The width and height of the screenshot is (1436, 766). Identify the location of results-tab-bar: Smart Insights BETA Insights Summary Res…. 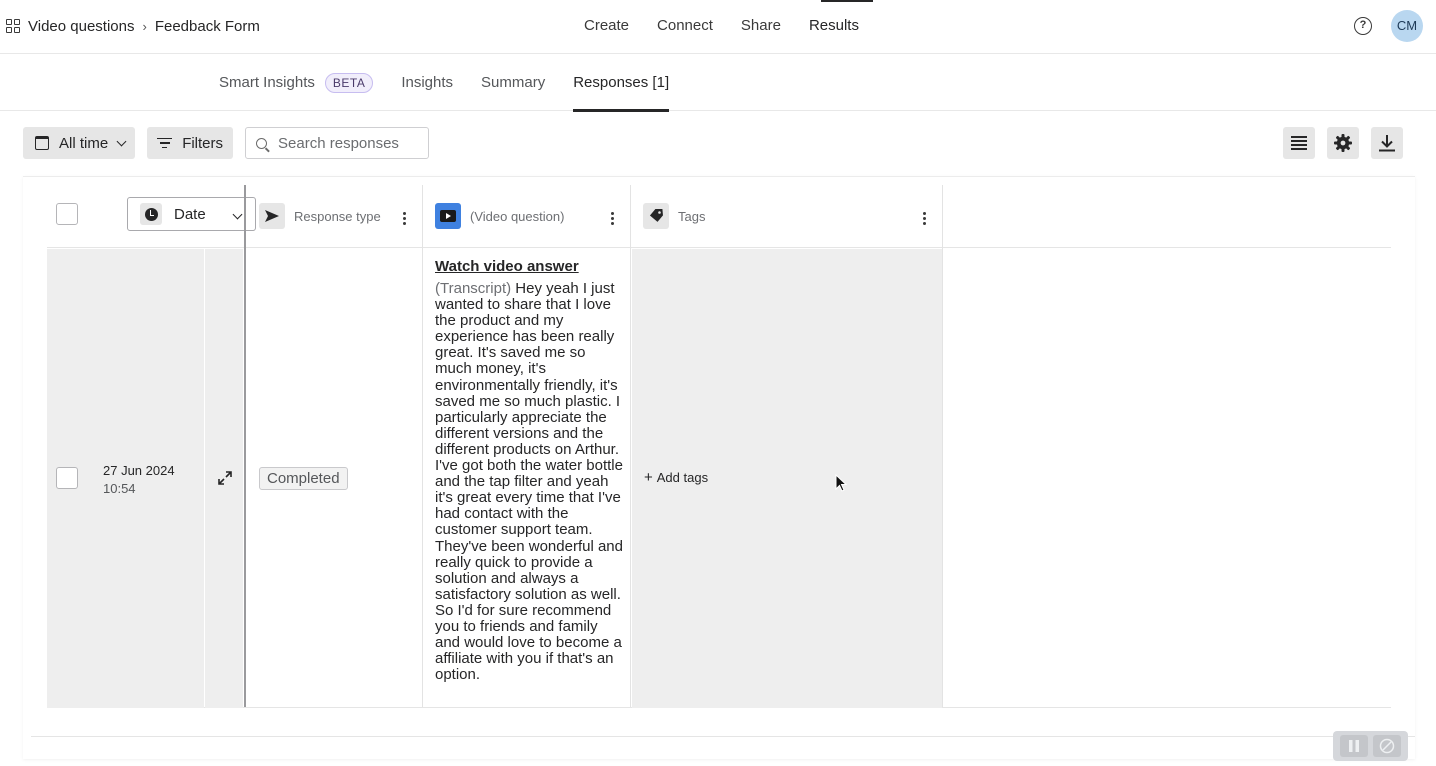
(718, 83).